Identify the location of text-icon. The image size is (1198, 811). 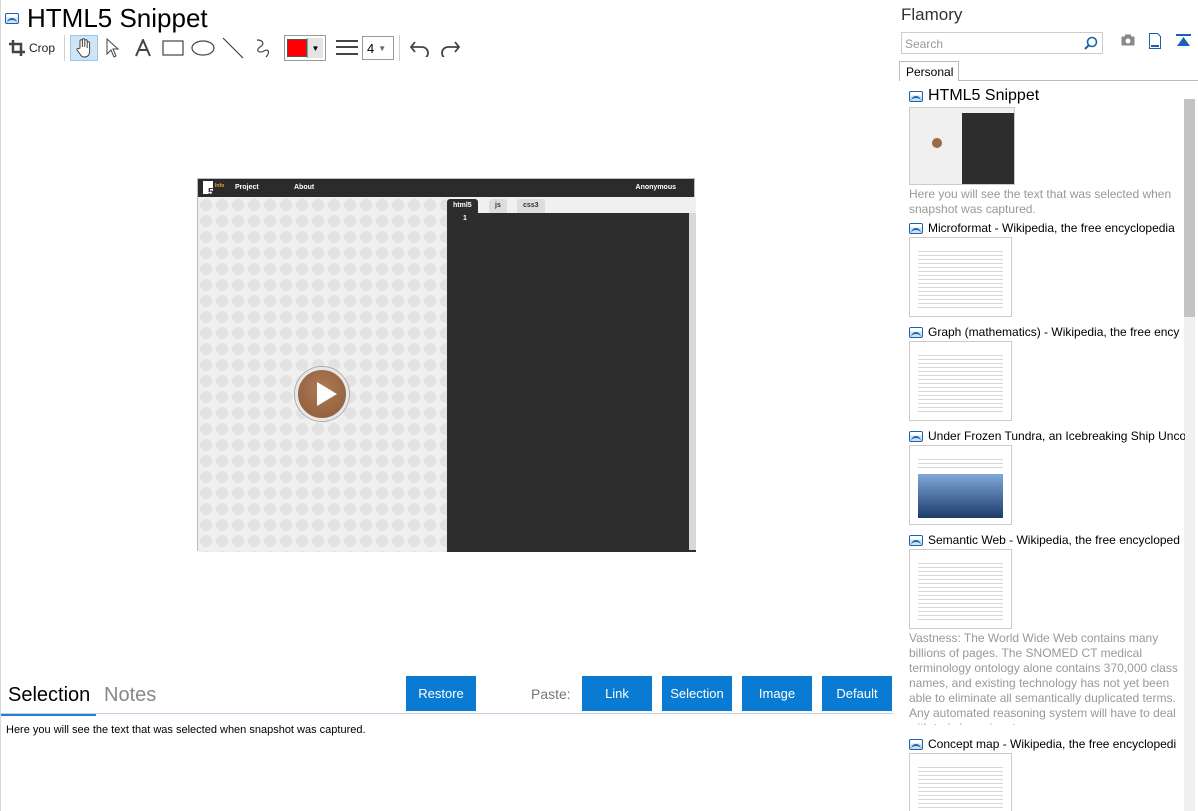
(143, 48).